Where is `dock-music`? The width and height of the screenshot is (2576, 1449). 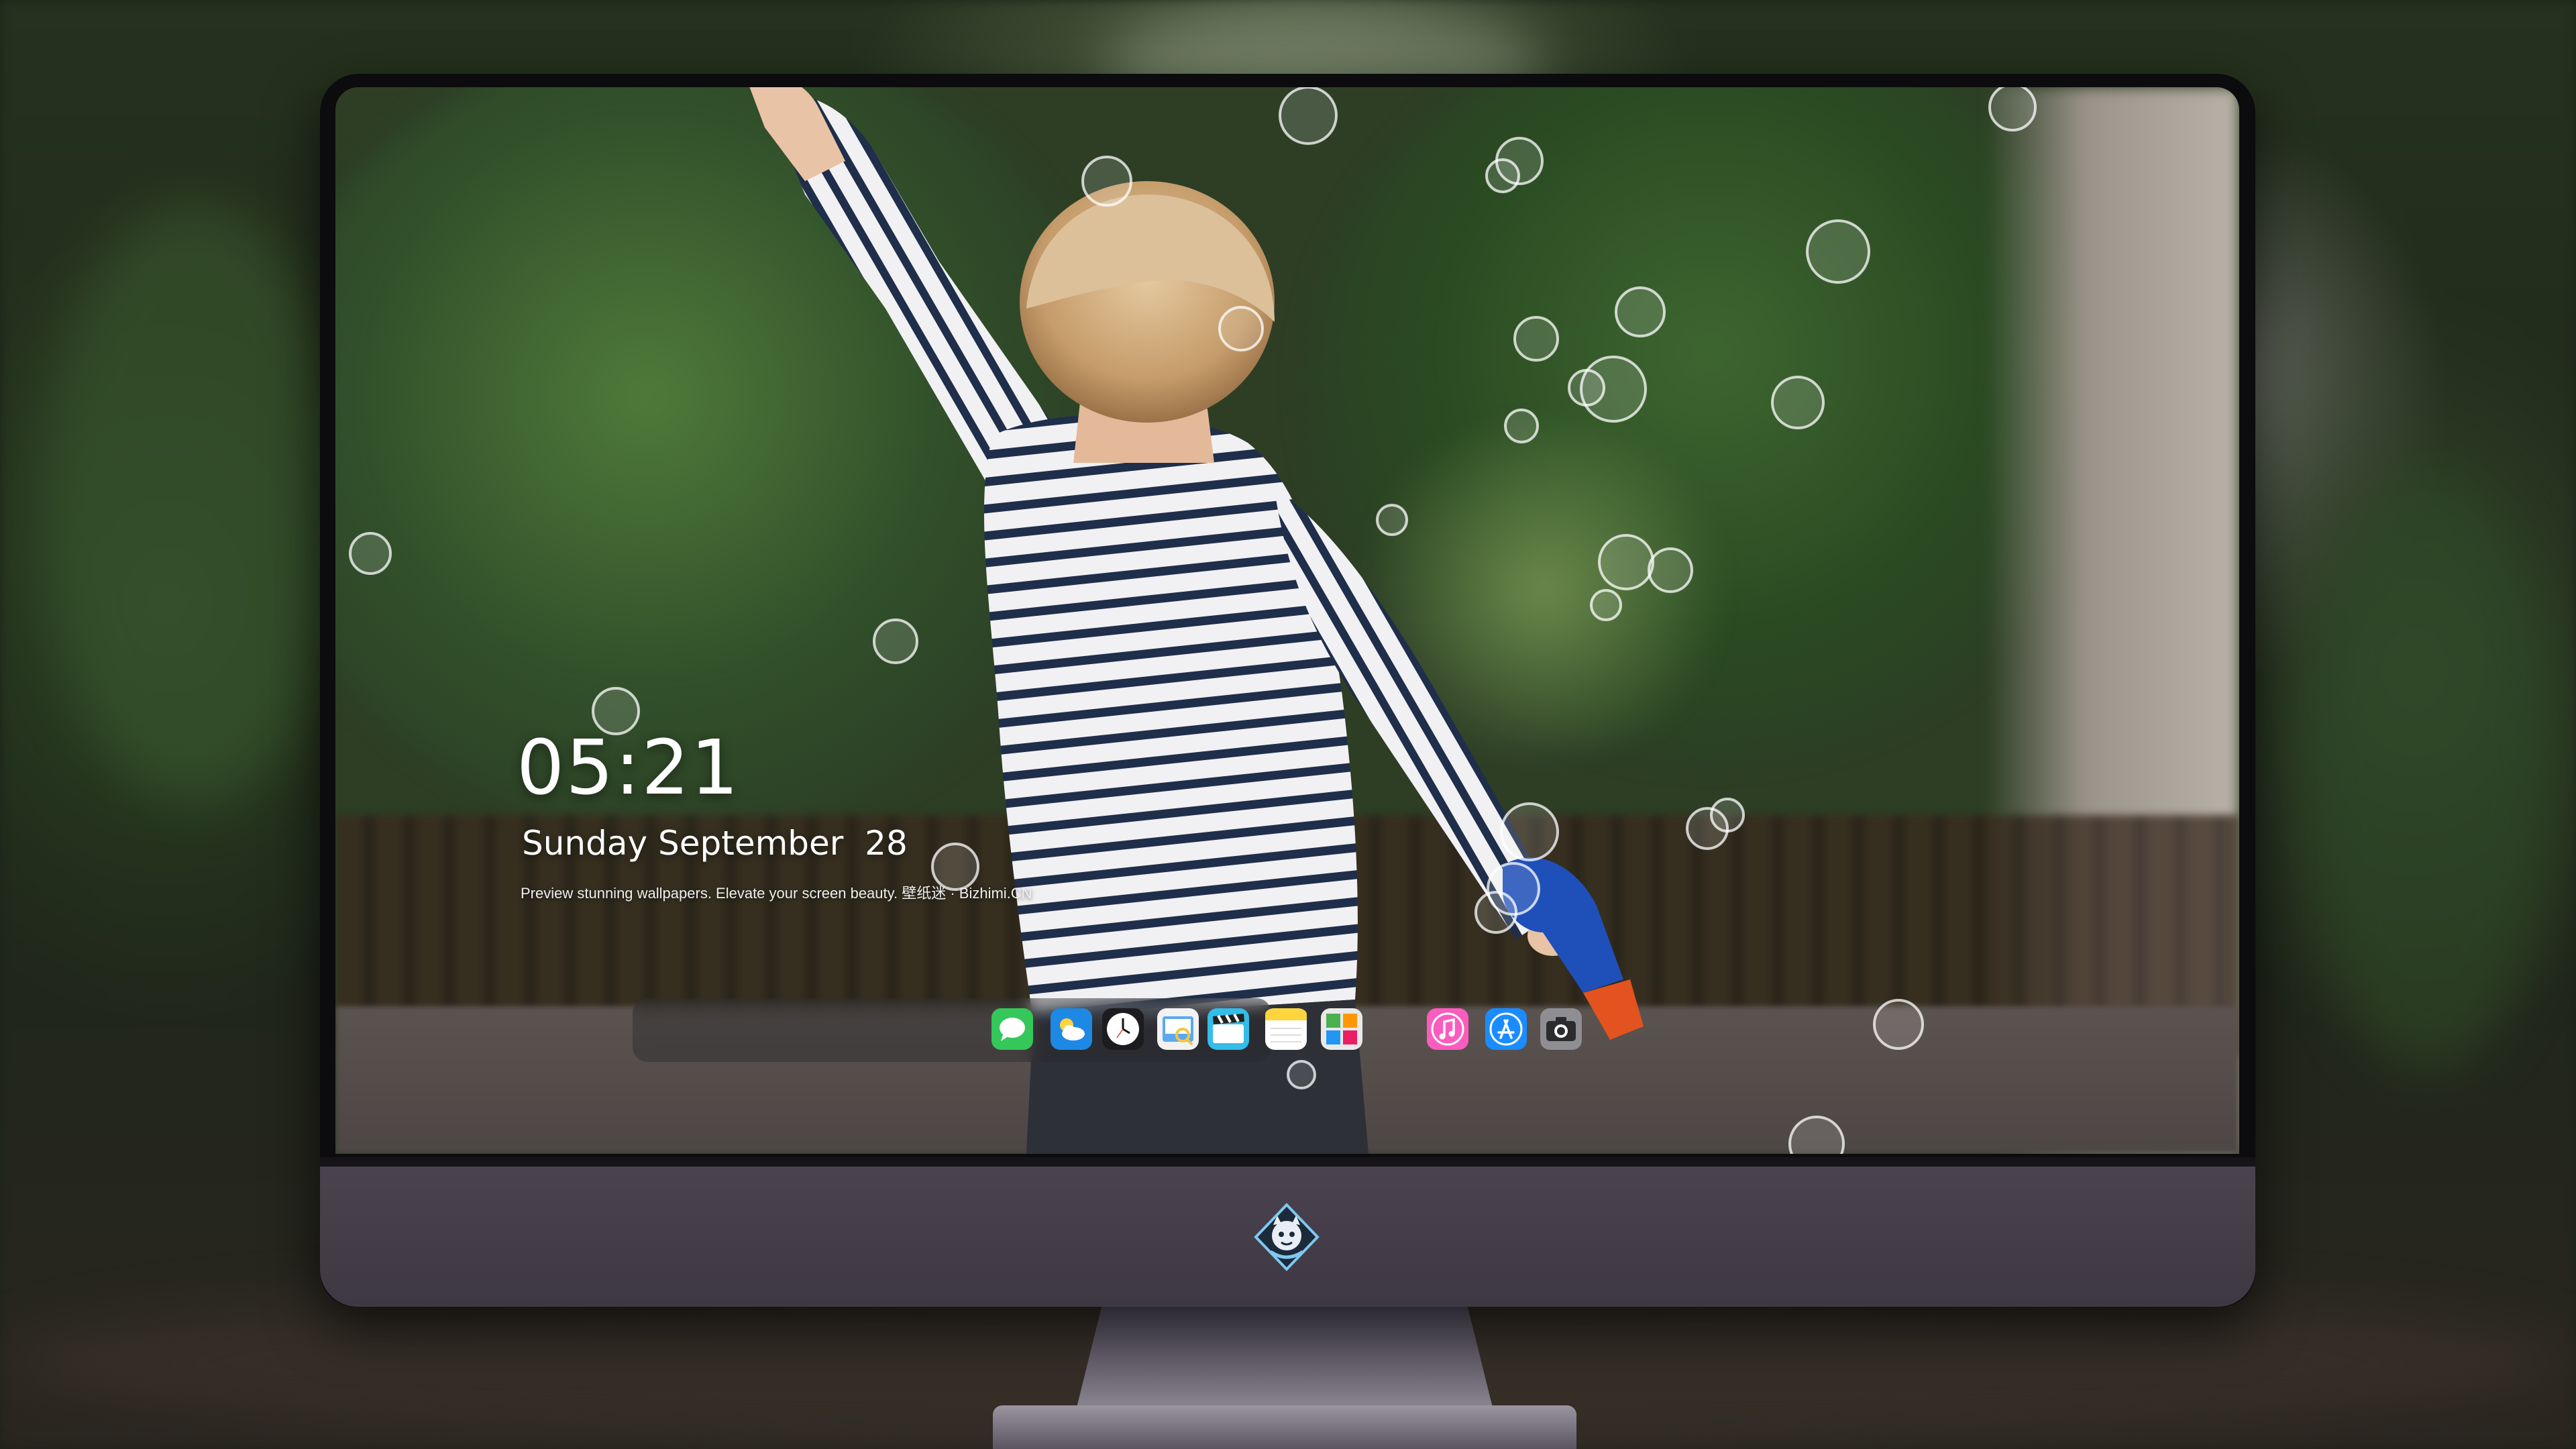
dock-music is located at coordinates (1447, 1029).